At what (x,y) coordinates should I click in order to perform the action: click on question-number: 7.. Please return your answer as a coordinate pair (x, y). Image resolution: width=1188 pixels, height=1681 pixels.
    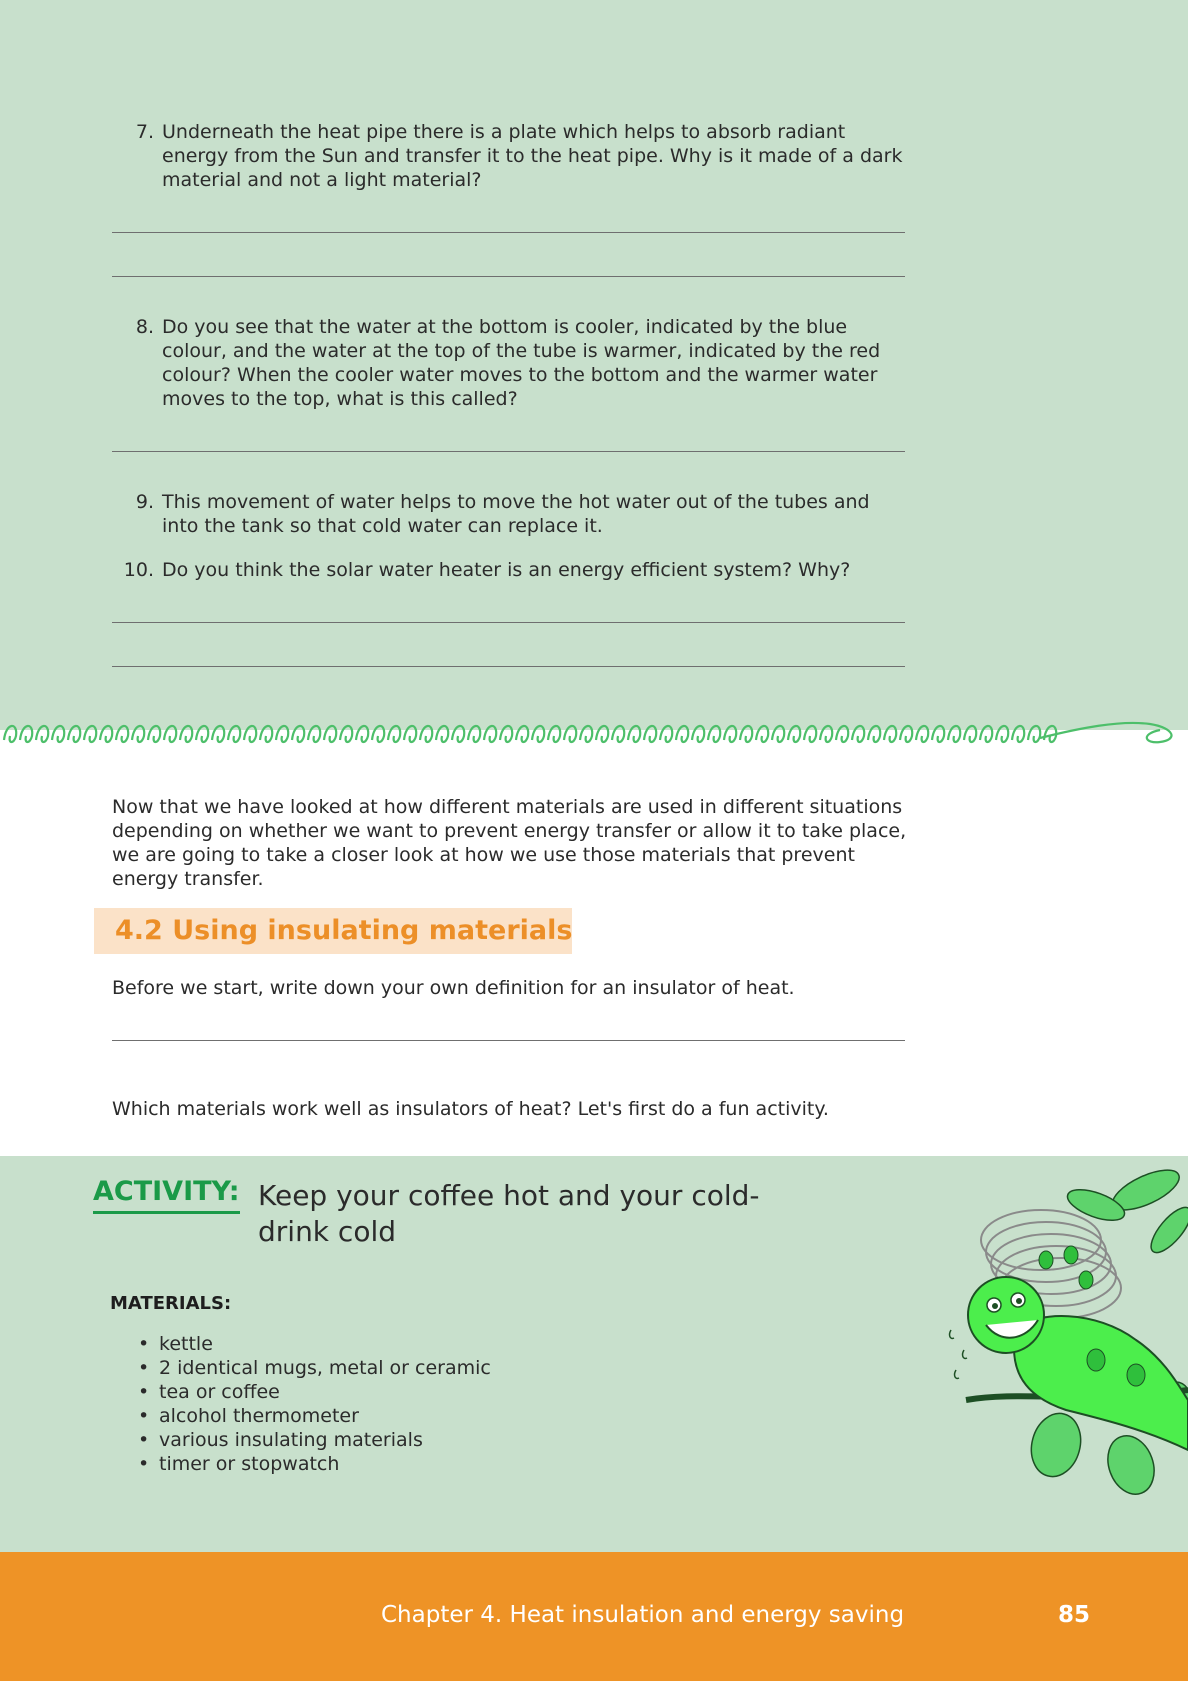
    Looking at the image, I should click on (144, 132).